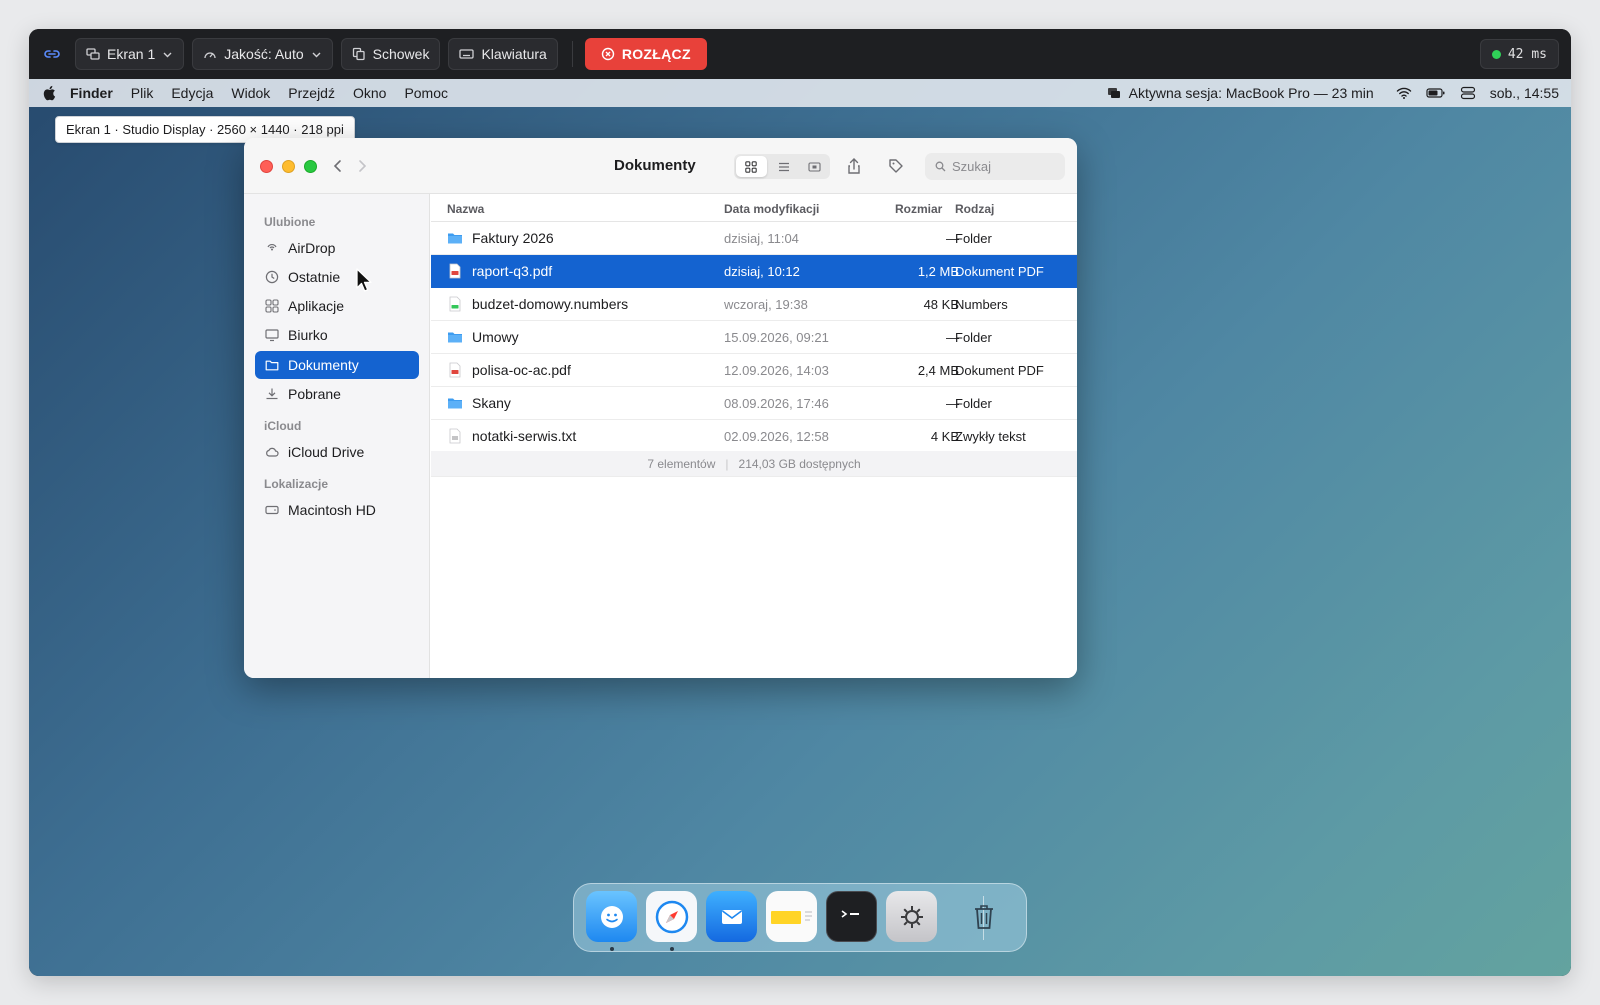 This screenshot has width=1600, height=1005. What do you see at coordinates (401, 54) in the screenshot?
I see `clipboard-label: Schowek` at bounding box center [401, 54].